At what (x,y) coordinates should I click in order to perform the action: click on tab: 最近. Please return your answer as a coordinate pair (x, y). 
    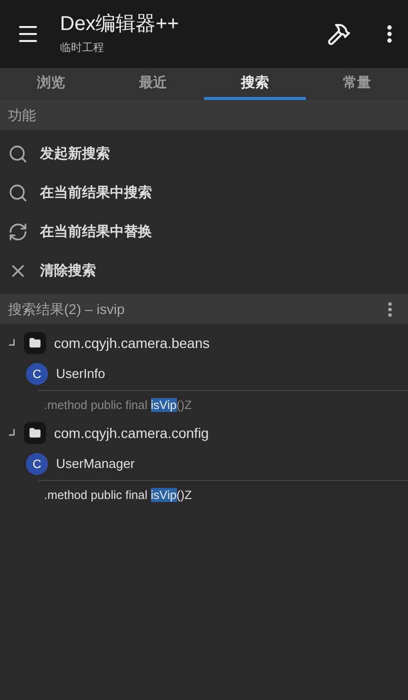
    Looking at the image, I should click on (153, 84).